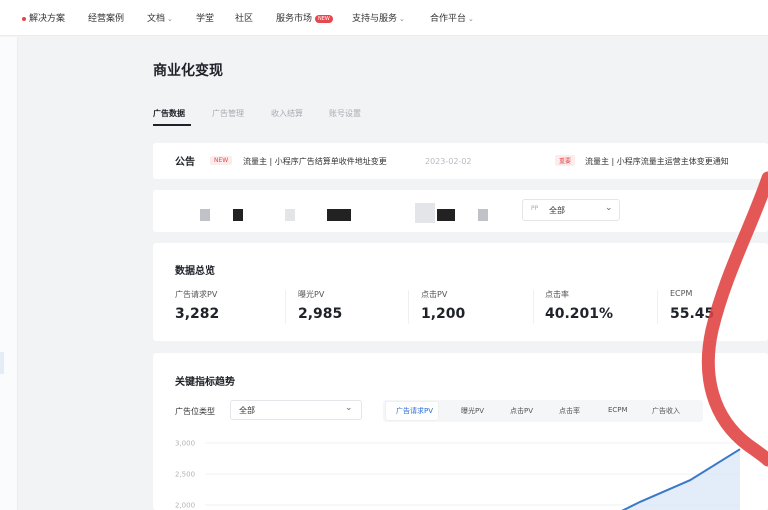 The width and height of the screenshot is (768, 510). What do you see at coordinates (185, 444) in the screenshot?
I see `chart-y-tick-label: 3,000` at bounding box center [185, 444].